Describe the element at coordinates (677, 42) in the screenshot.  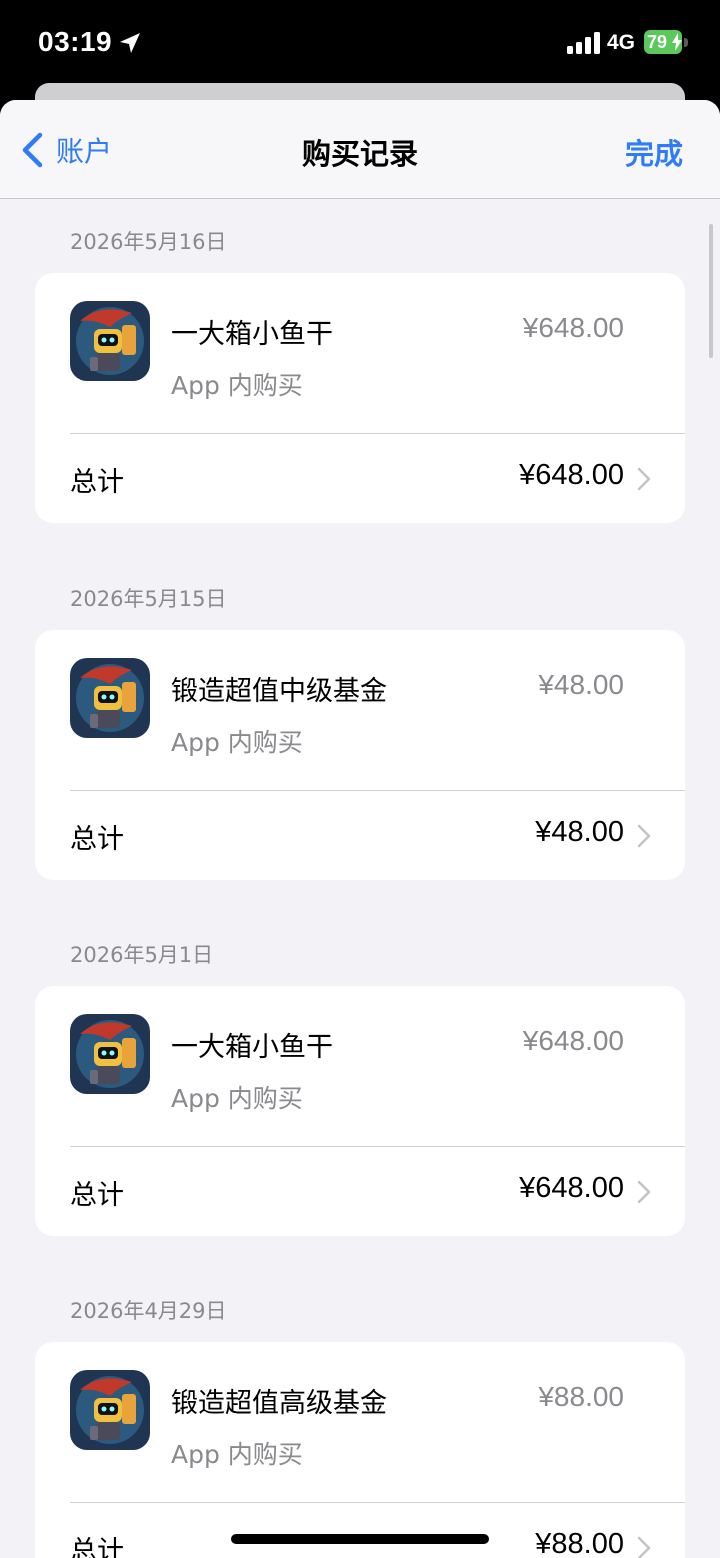
I see `charging-bolt-icon` at that location.